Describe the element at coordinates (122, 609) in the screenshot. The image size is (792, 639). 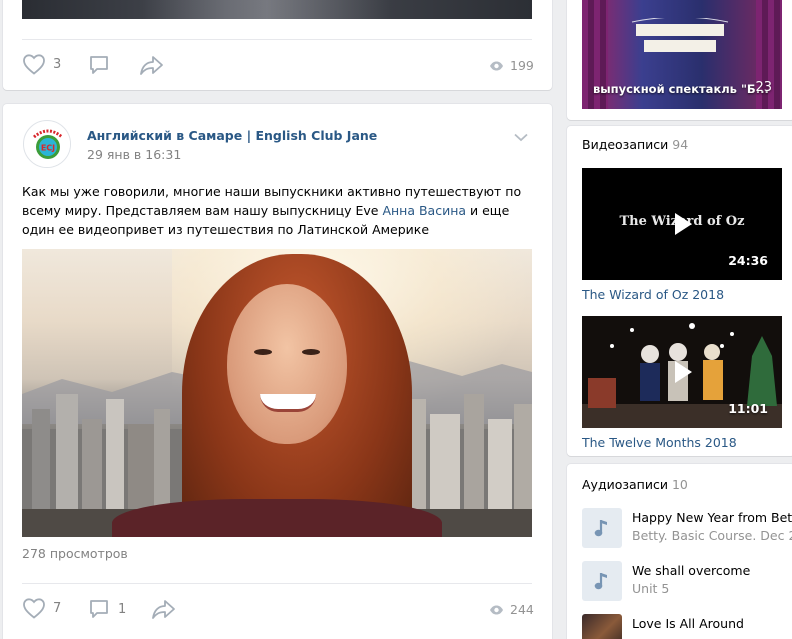
I see `comment-count: 1` at that location.